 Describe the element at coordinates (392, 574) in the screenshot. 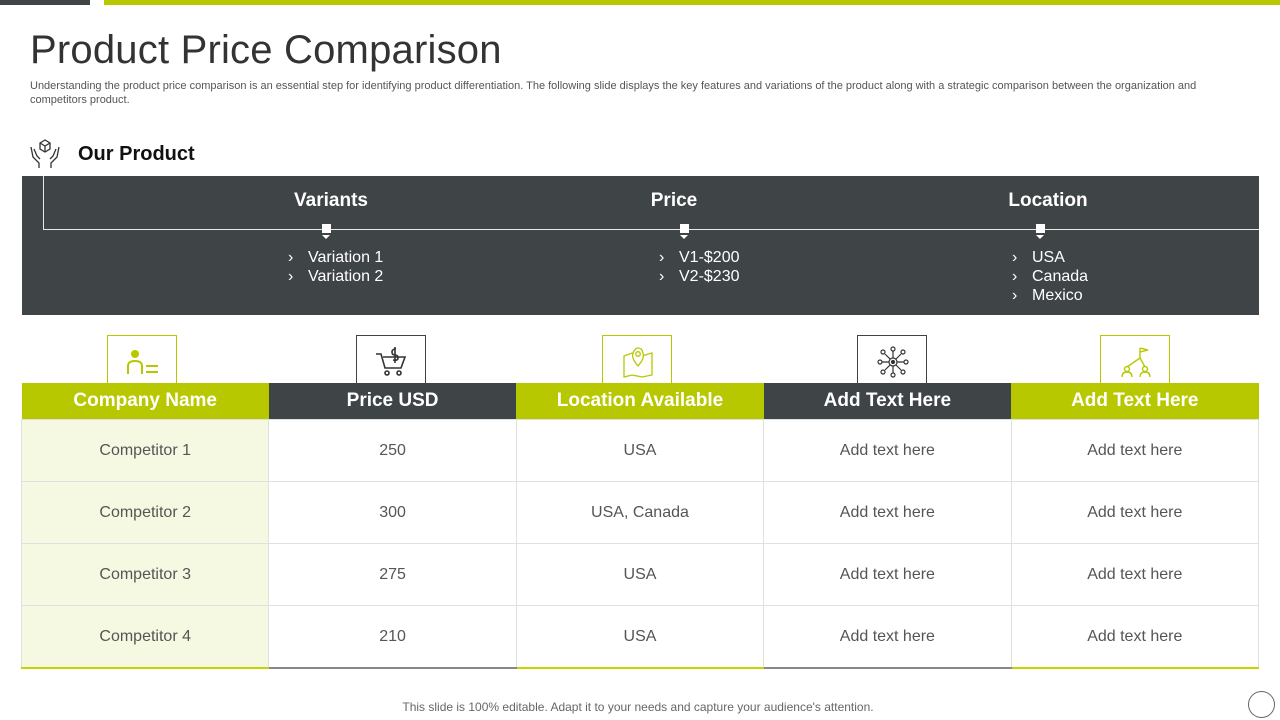

I see `table-cell: 275` at that location.